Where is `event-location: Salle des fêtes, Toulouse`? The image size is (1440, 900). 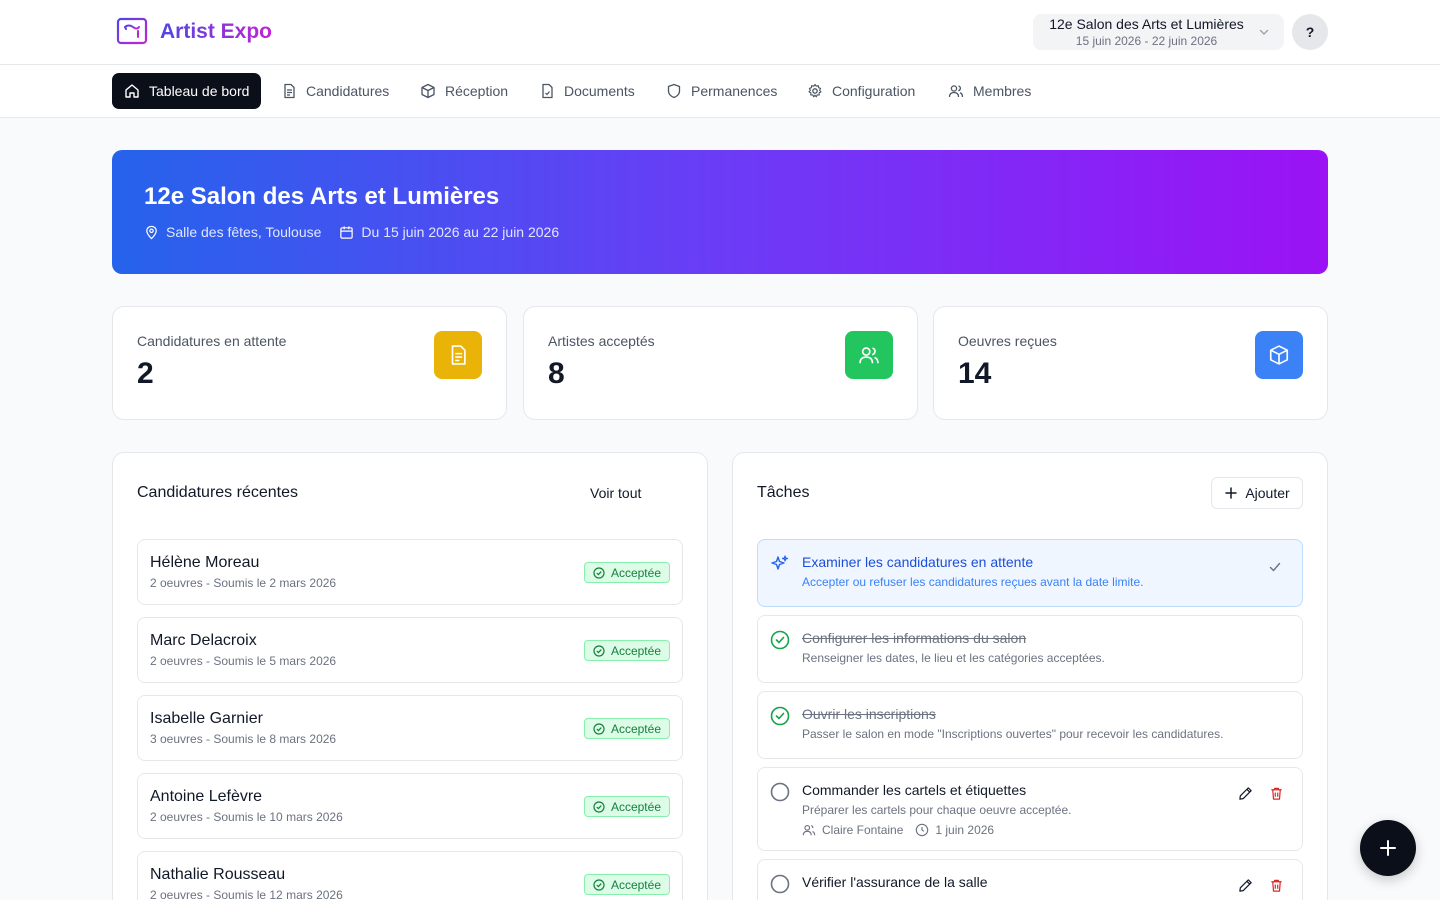 event-location: Salle des fêtes, Toulouse is located at coordinates (232, 232).